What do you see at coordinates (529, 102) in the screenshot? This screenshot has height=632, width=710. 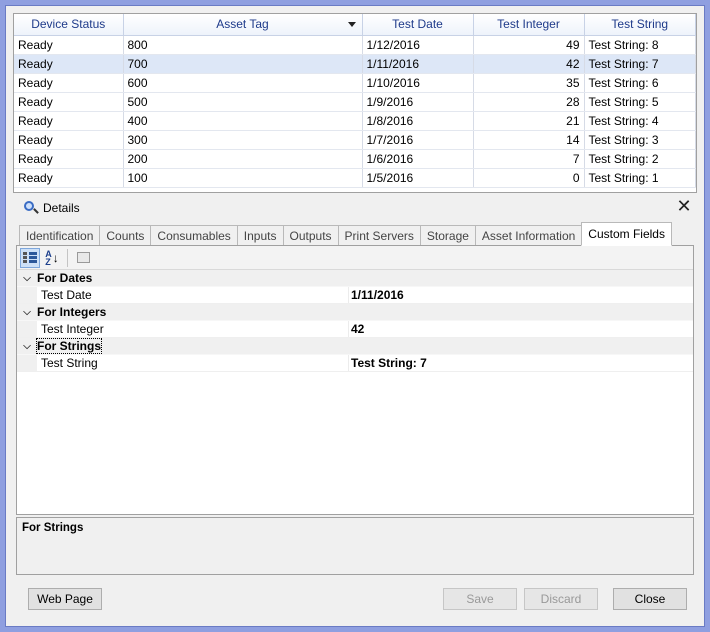 I see `cell-test-integer: 28` at bounding box center [529, 102].